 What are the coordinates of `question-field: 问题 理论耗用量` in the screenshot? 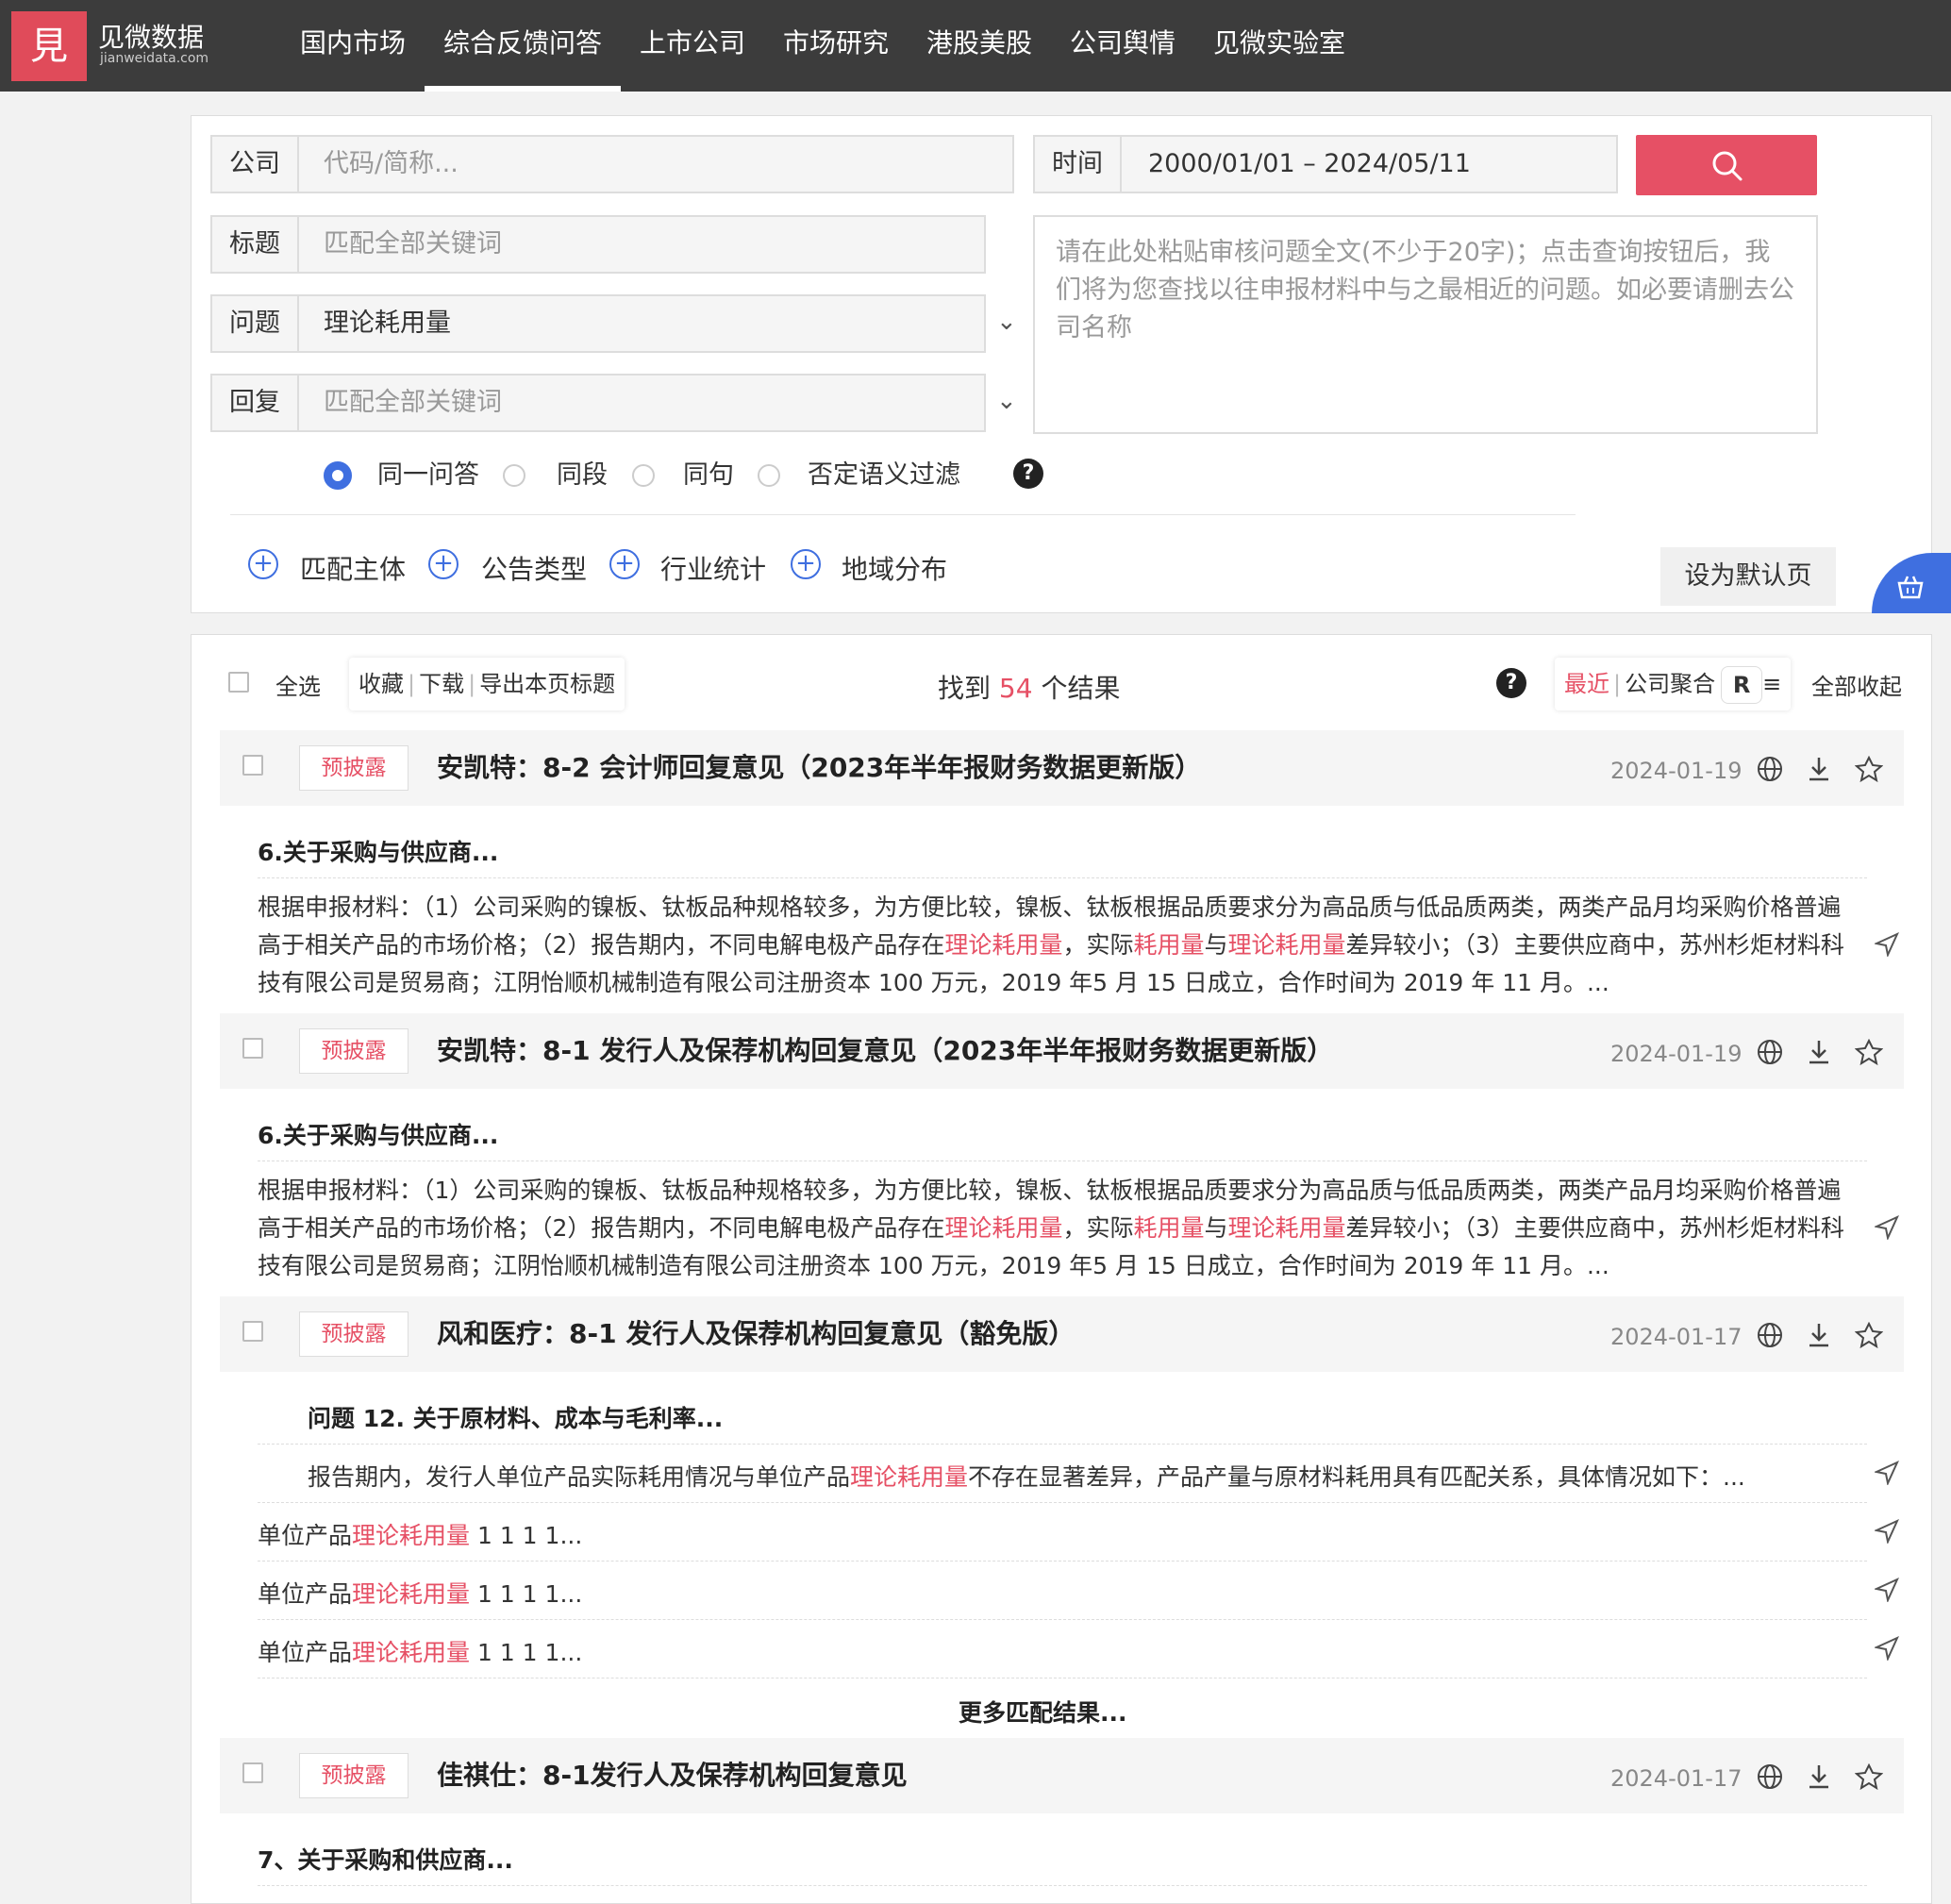 It's located at (598, 323).